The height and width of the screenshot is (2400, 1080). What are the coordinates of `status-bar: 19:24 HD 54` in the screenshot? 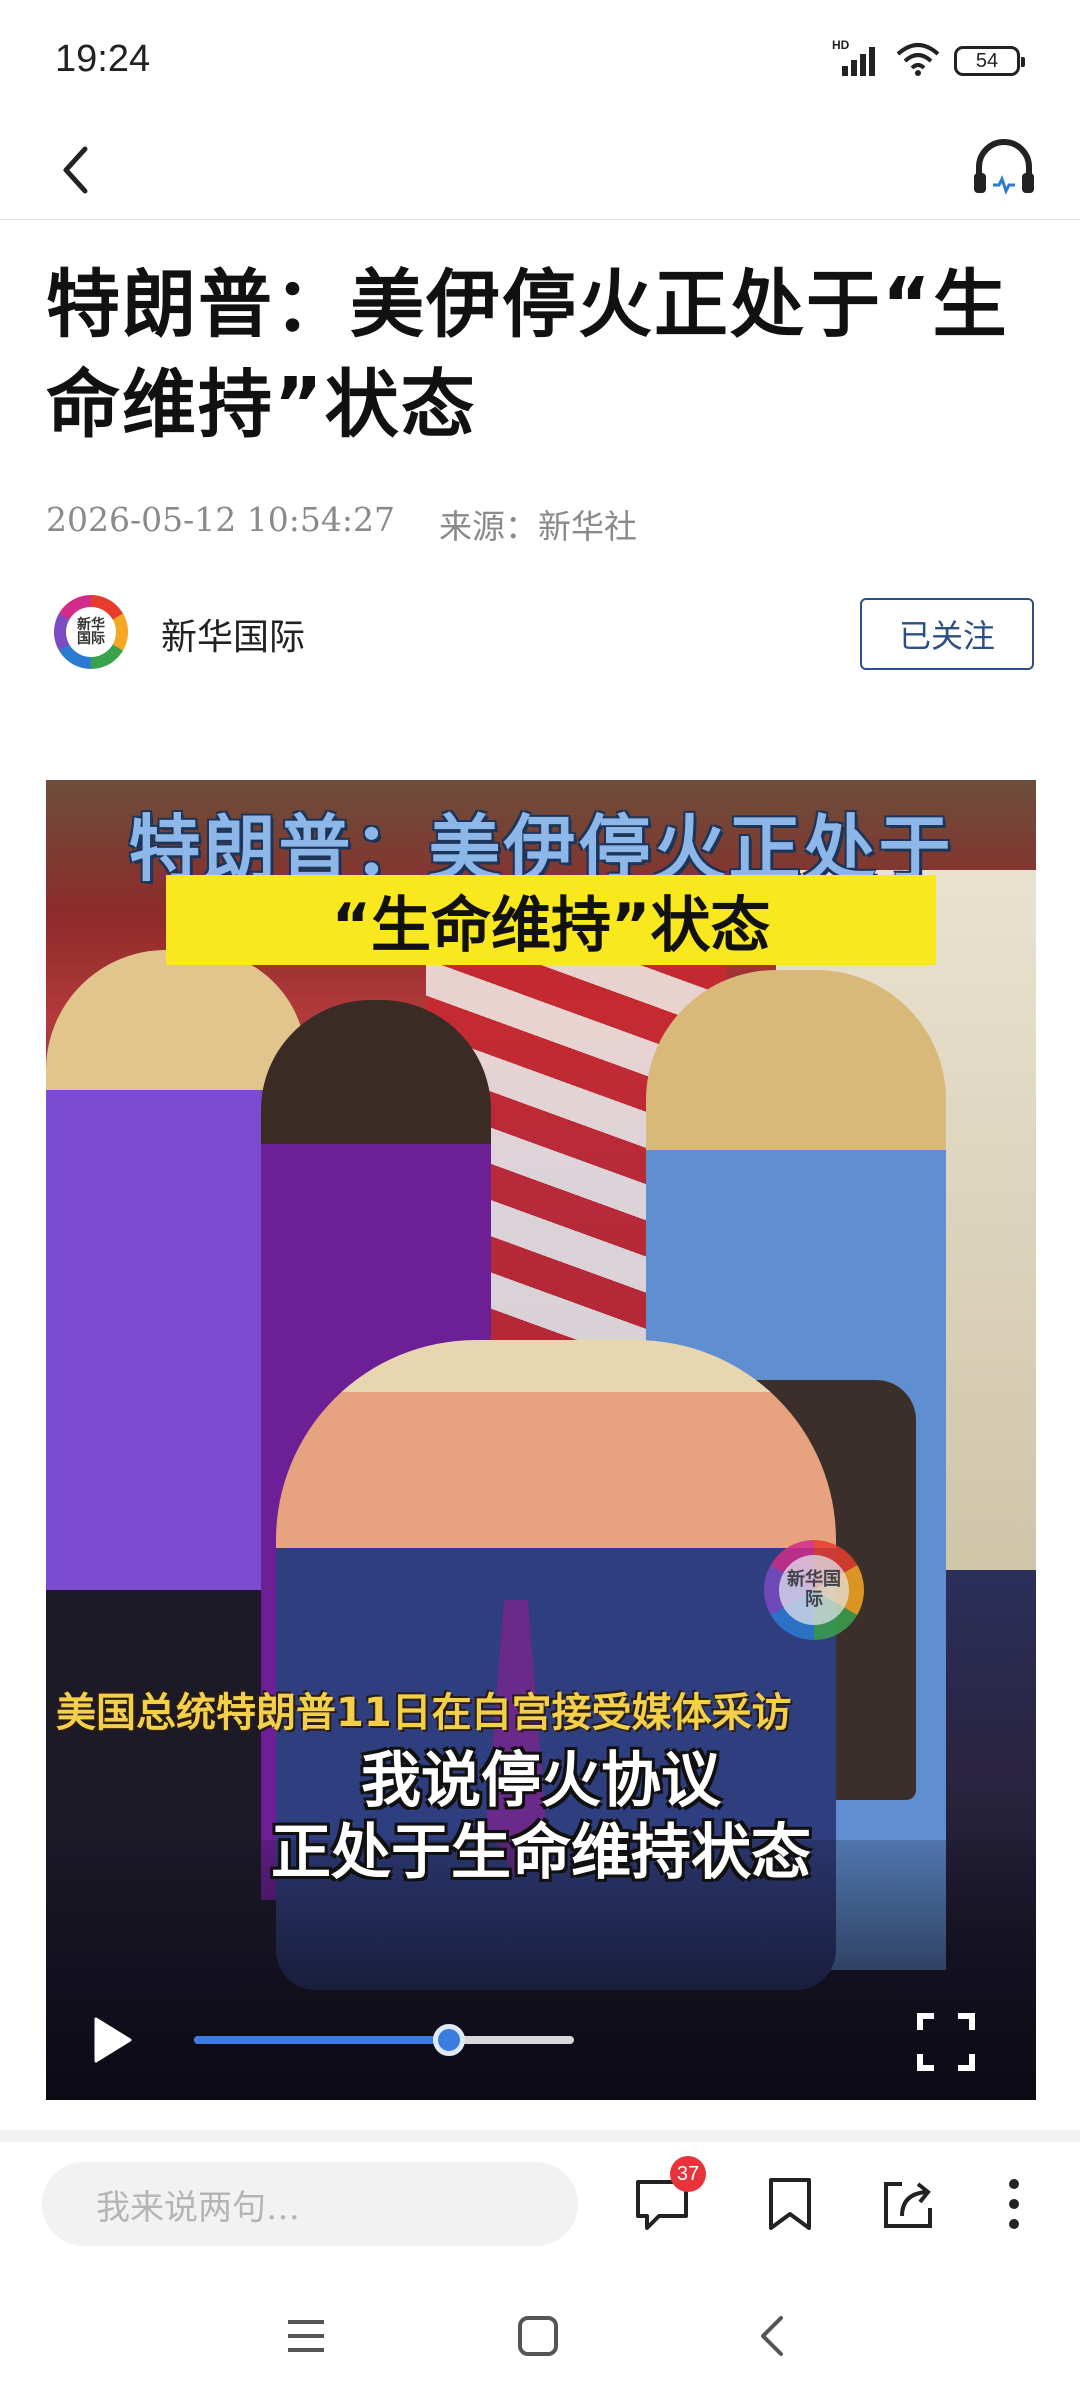 It's located at (540, 60).